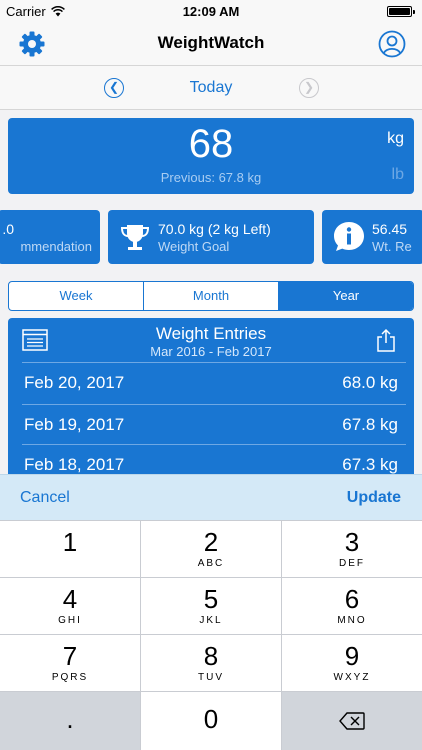  I want to click on backspace-key, so click(352, 721).